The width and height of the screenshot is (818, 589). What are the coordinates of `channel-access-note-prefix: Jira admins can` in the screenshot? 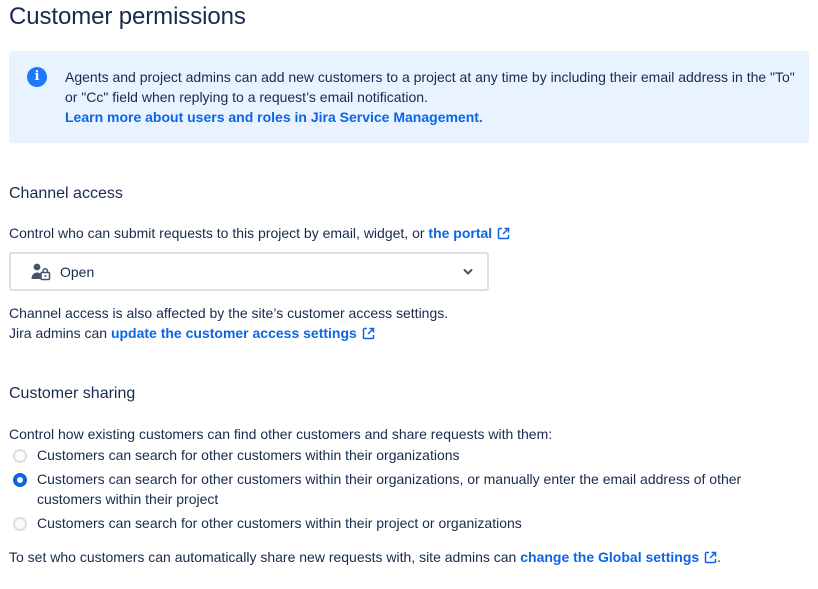 It's located at (60, 333).